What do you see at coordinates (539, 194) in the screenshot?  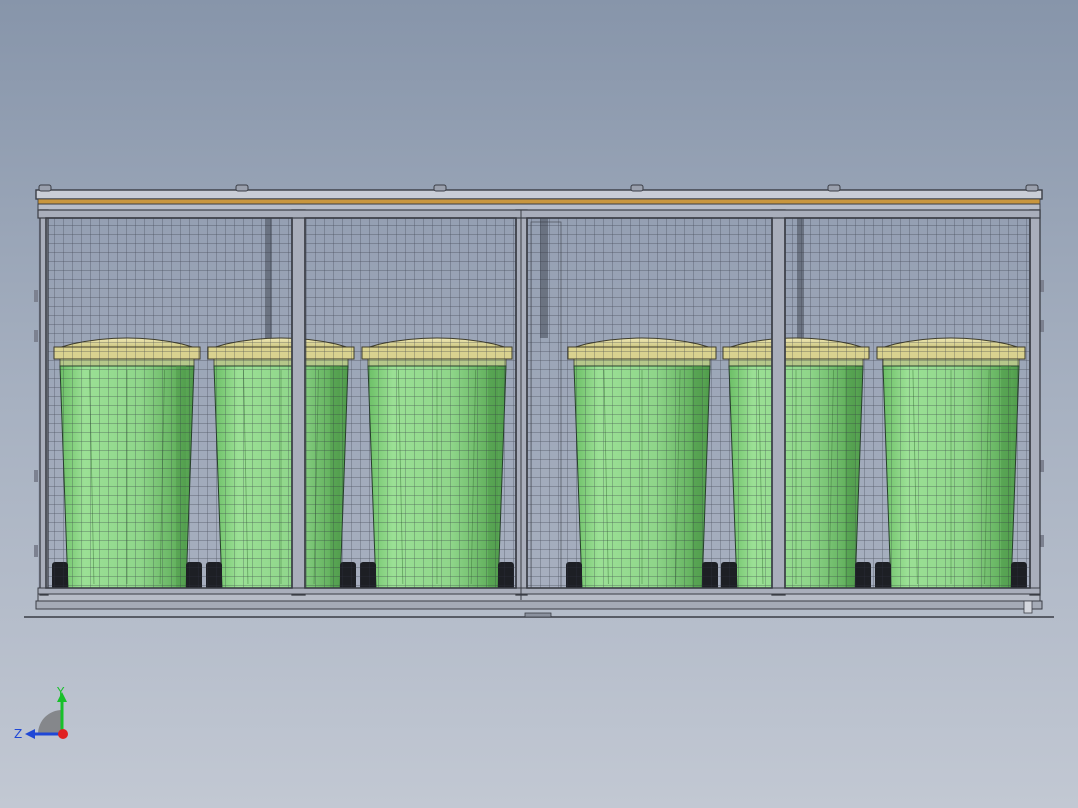 I see `roof-cap` at bounding box center [539, 194].